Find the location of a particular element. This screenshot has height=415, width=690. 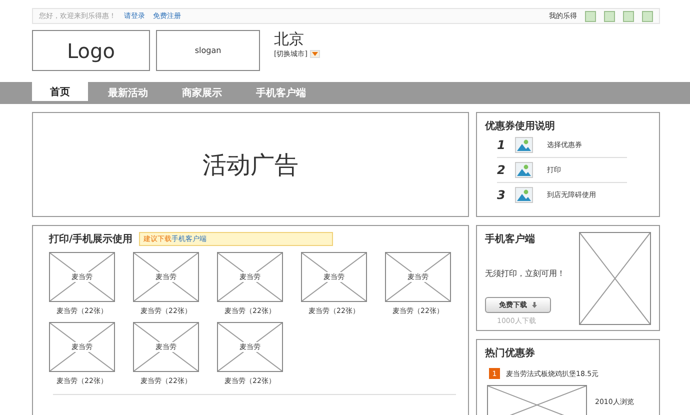

nav-tab: 首页 is located at coordinates (60, 91).